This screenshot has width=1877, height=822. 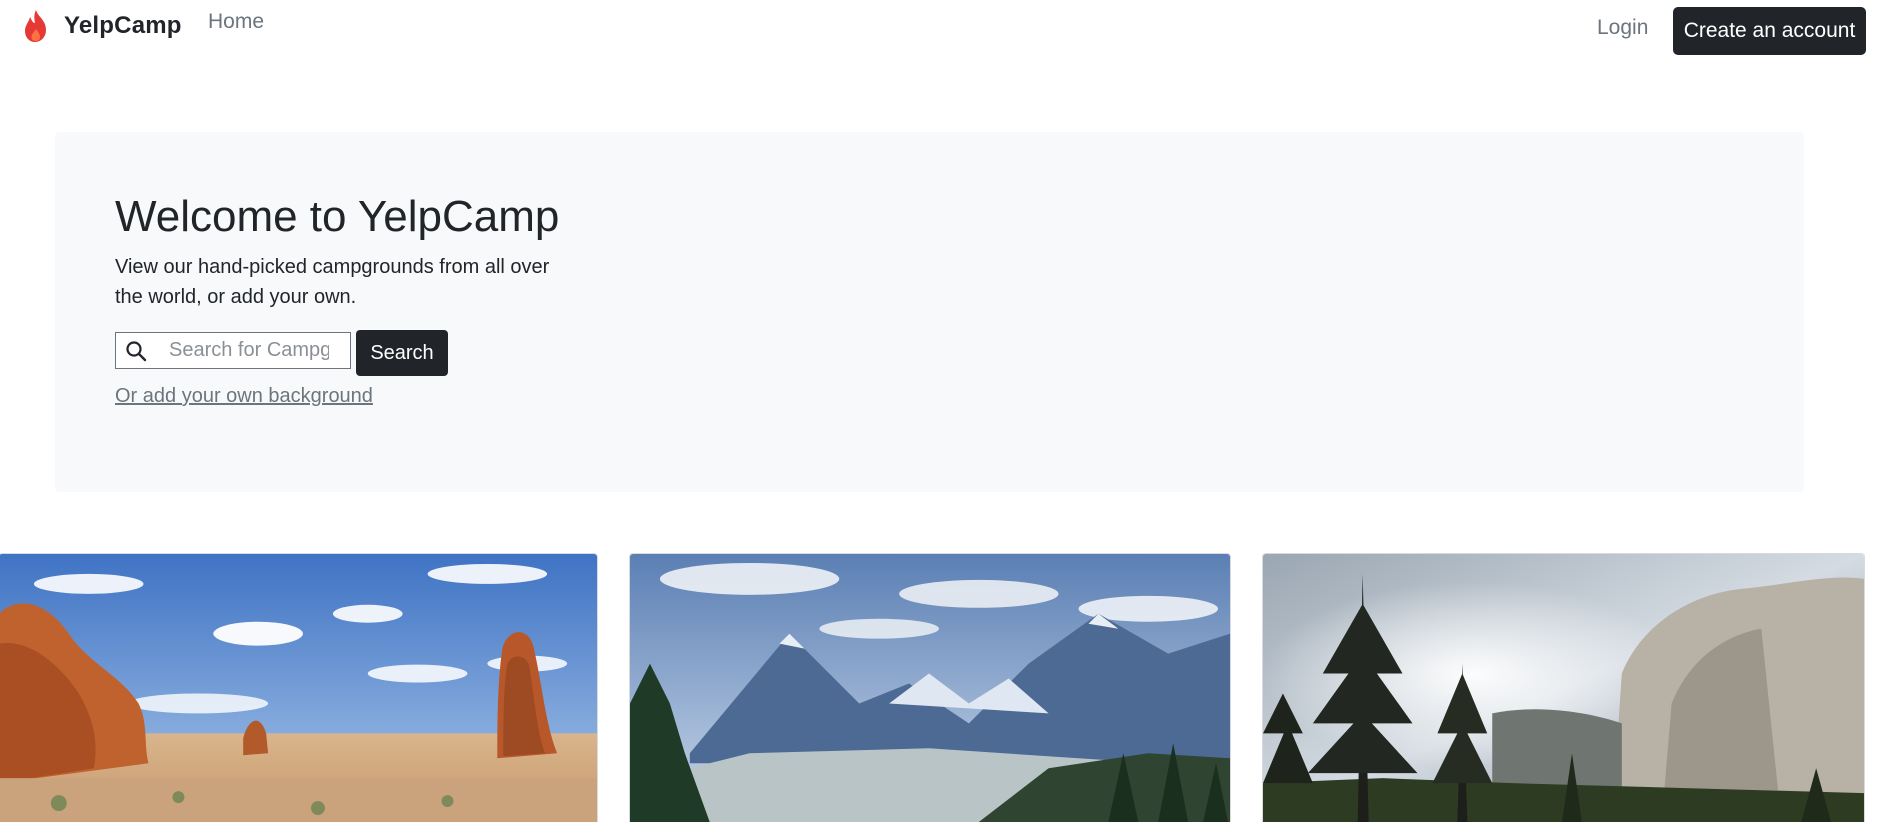 What do you see at coordinates (249, 350) in the screenshot?
I see `search-input` at bounding box center [249, 350].